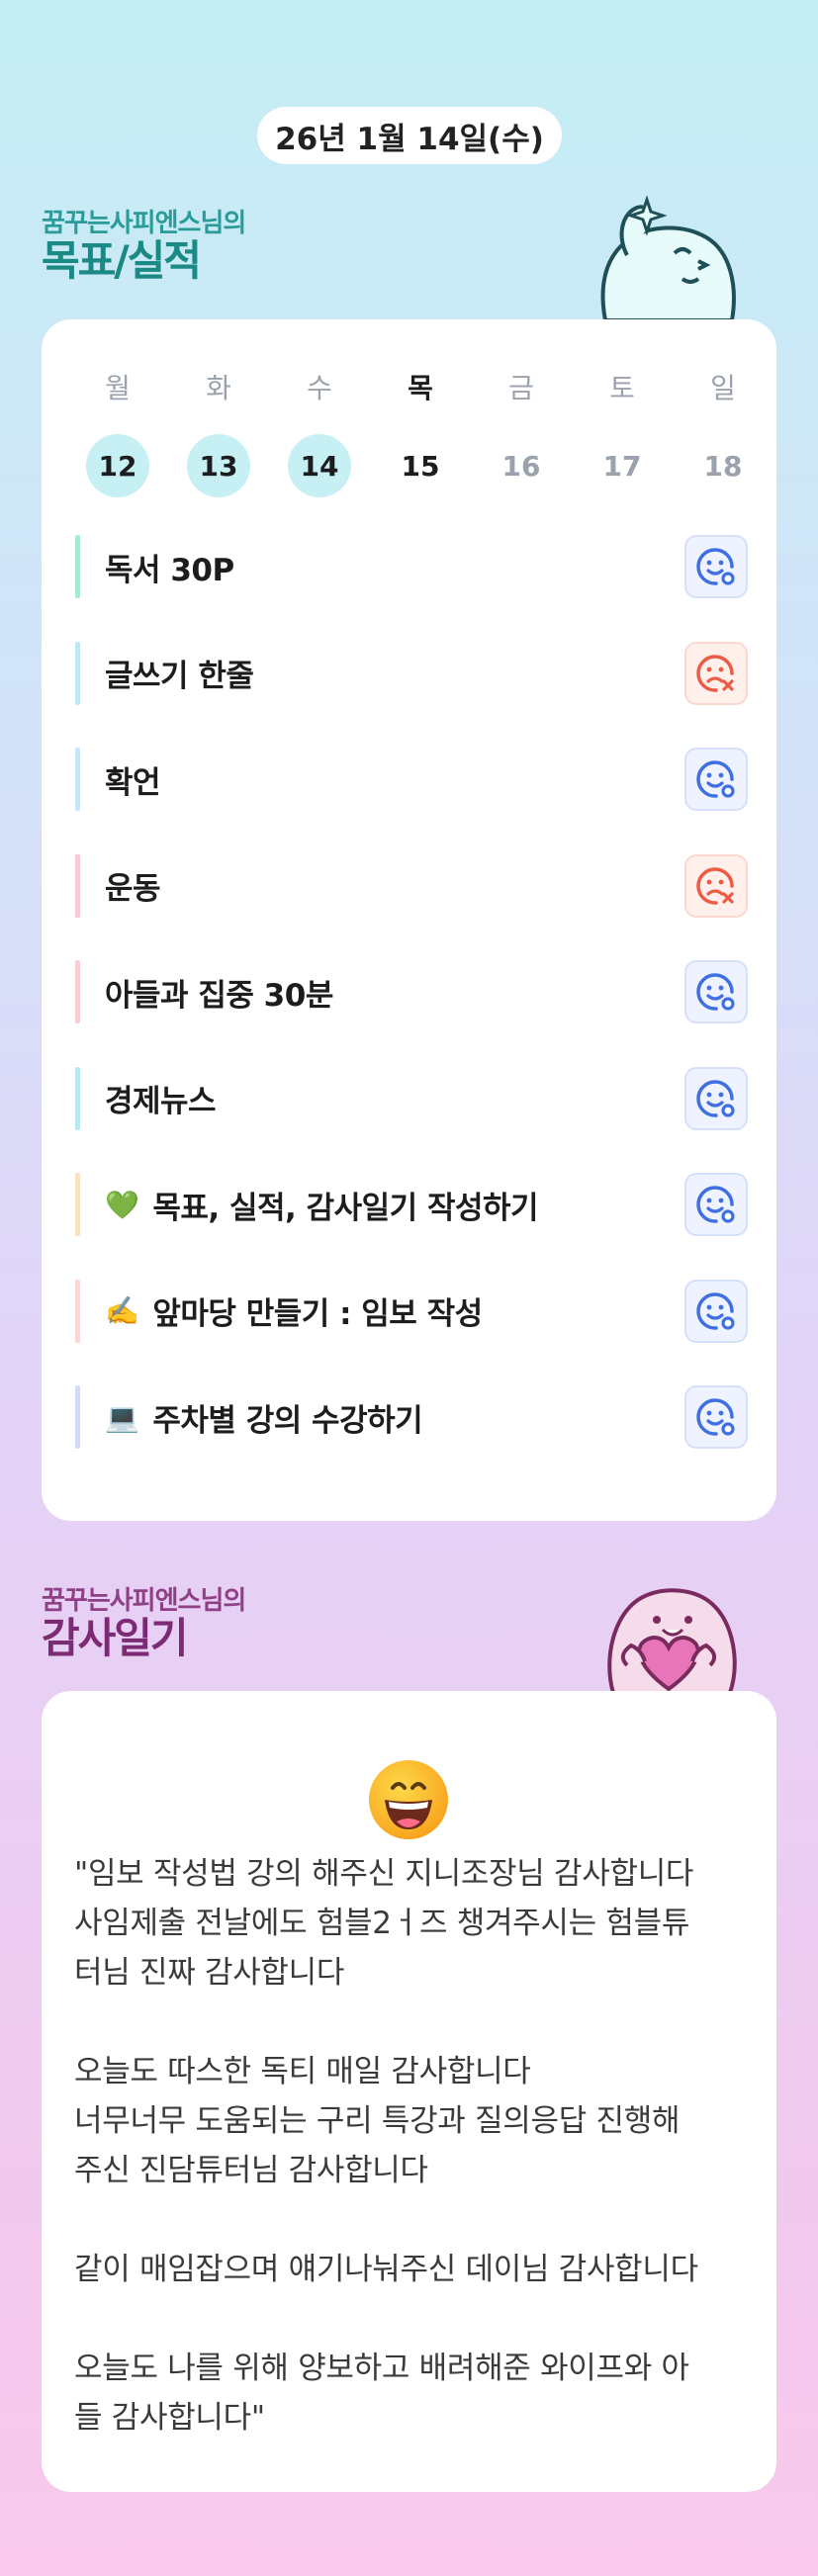 This screenshot has height=2576, width=818. I want to click on day-number: 15, so click(420, 466).